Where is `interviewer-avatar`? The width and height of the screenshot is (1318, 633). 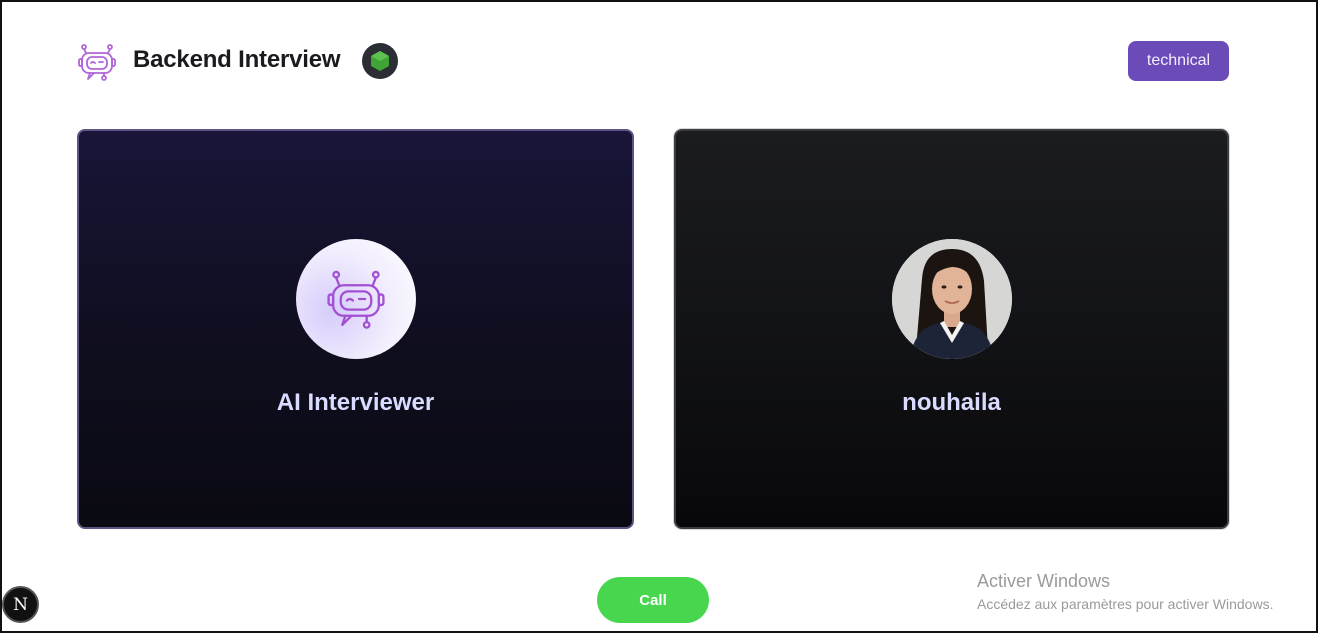
interviewer-avatar is located at coordinates (355, 299).